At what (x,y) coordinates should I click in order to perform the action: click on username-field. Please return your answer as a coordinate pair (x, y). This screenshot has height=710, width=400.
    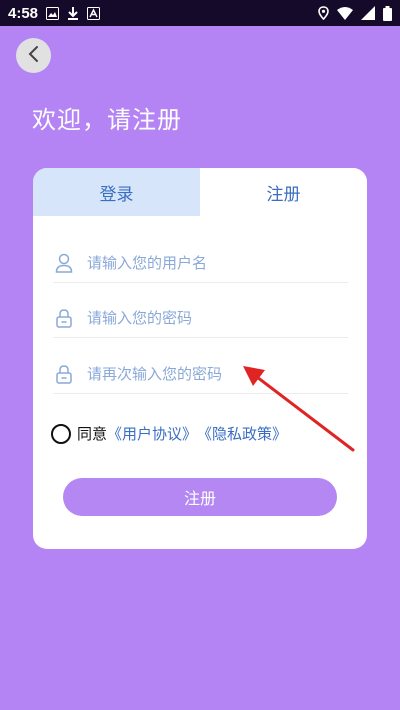
    Looking at the image, I should click on (200, 263).